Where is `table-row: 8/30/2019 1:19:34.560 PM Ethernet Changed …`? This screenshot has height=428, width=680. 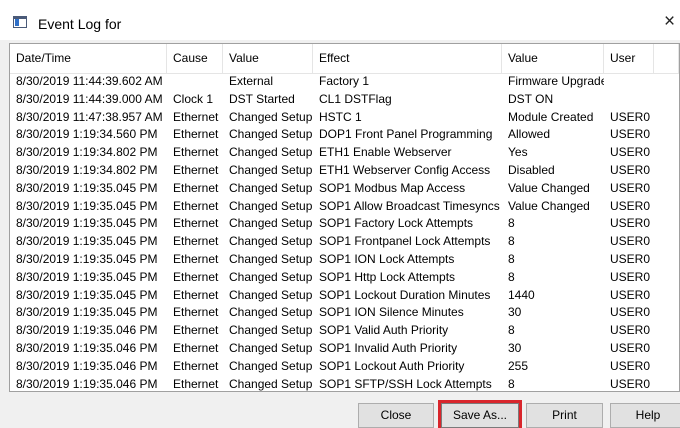 table-row: 8/30/2019 1:19:34.560 PM Ethernet Changed … is located at coordinates (344, 135).